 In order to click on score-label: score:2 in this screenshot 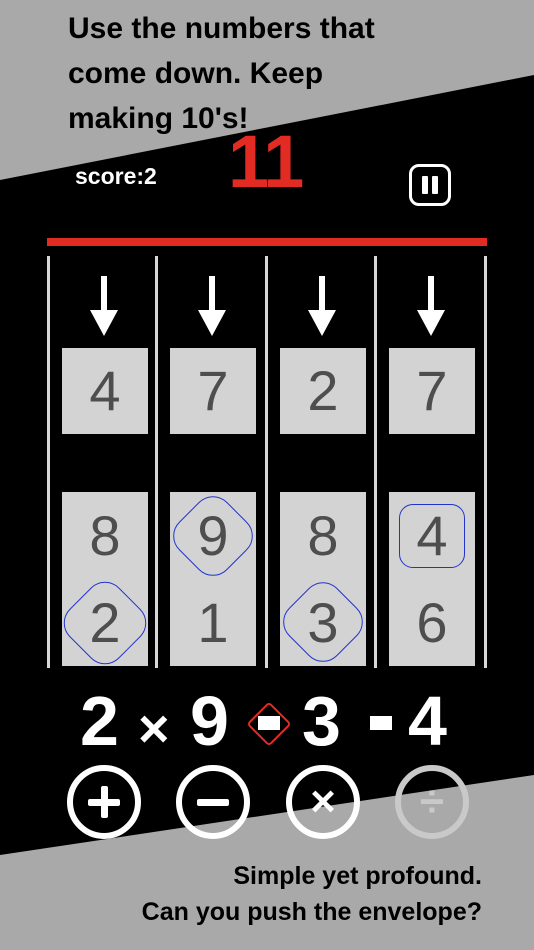, I will do `click(116, 176)`.